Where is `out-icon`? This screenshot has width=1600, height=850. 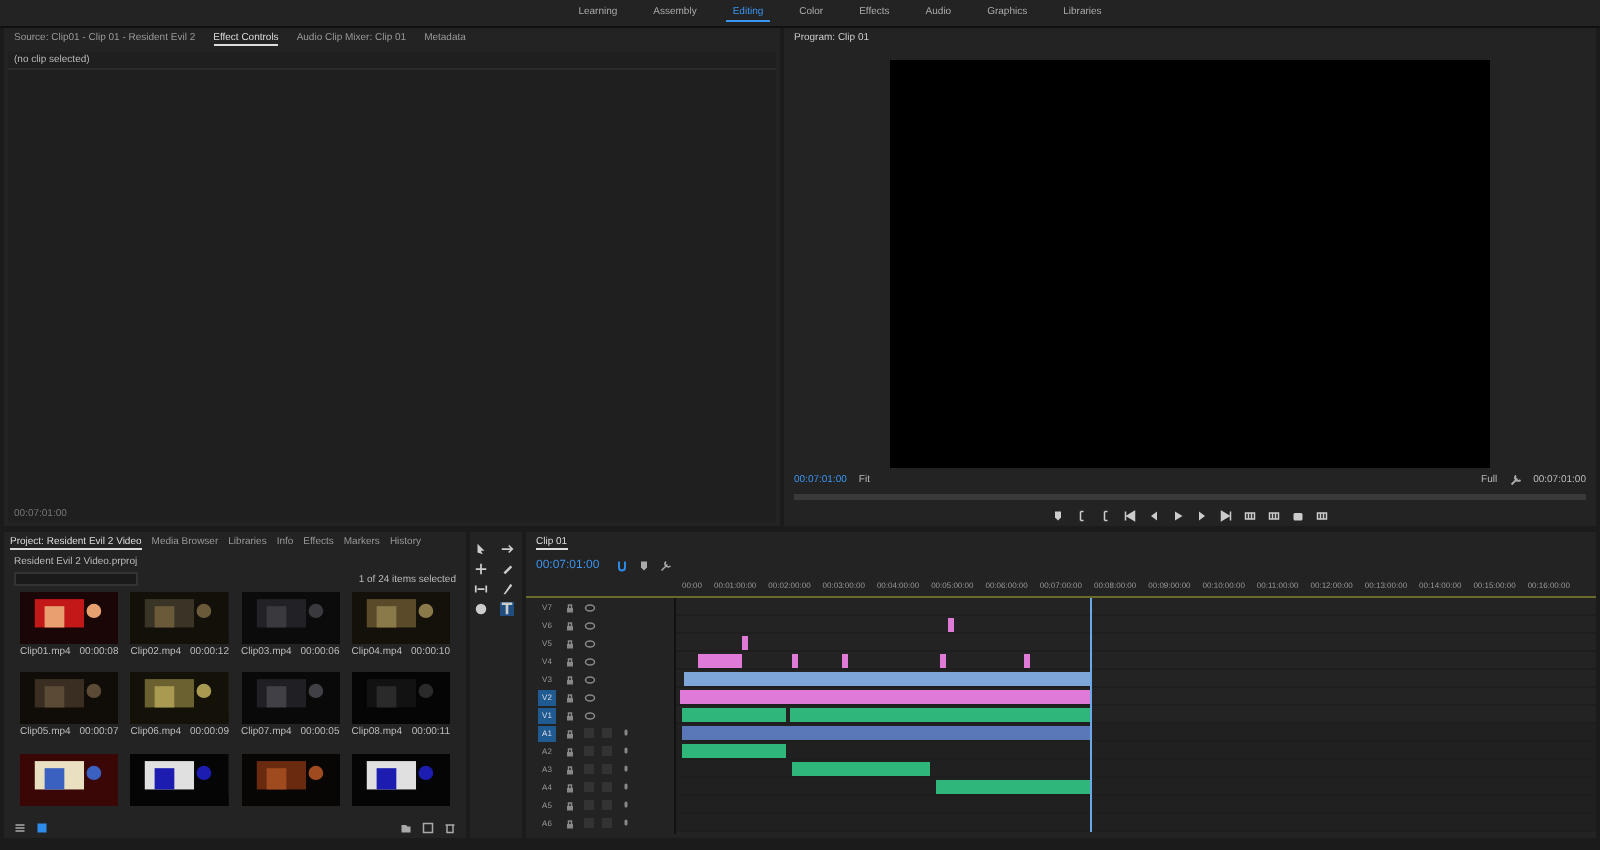
out-icon is located at coordinates (1106, 516).